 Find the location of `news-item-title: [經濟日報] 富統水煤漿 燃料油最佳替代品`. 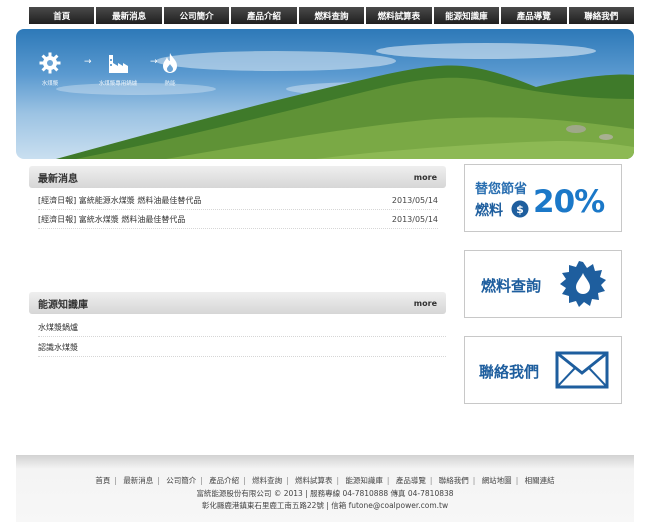

news-item-title: [經濟日報] 富統水煤漿 燃料油最佳替代品 is located at coordinates (111, 219).